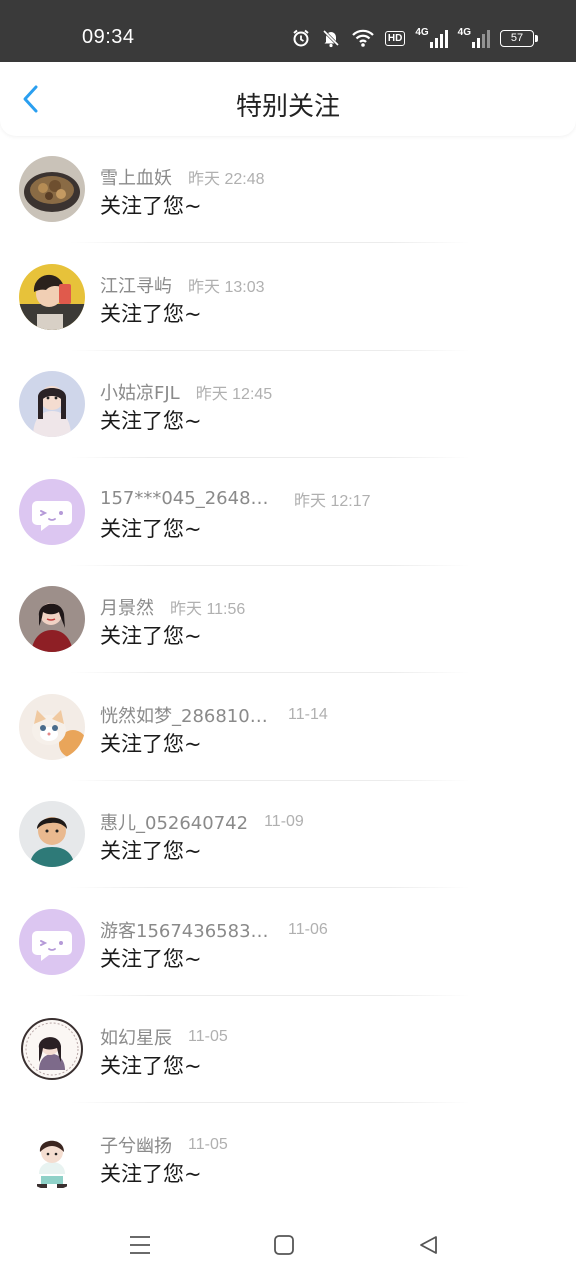  What do you see at coordinates (226, 179) in the screenshot?
I see `timestamp: 昨天 22:48` at bounding box center [226, 179].